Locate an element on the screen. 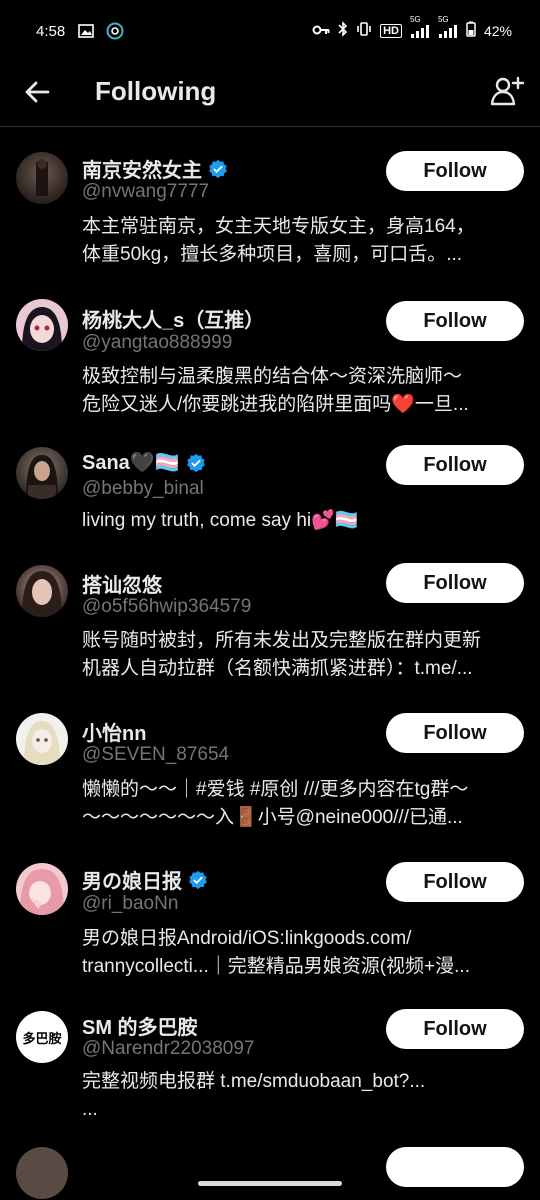  display-name: SM 的多巴胺 is located at coordinates (140, 1025).